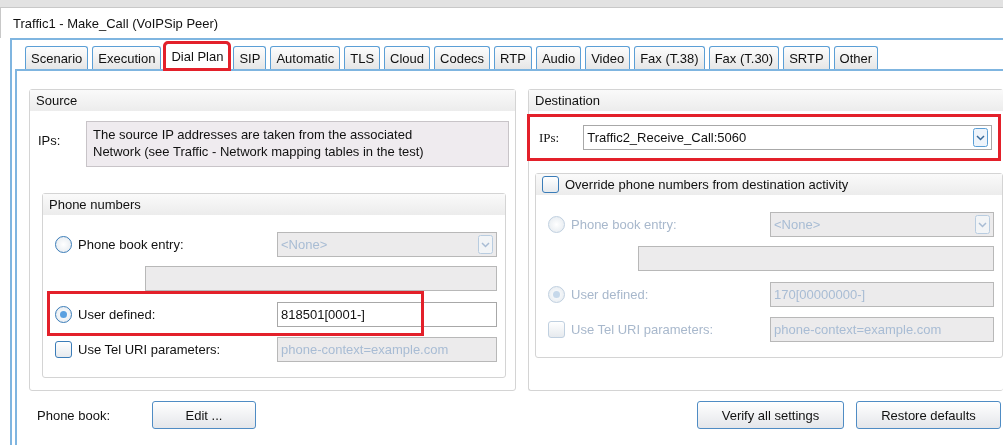 The image size is (1003, 445). What do you see at coordinates (707, 184) in the screenshot?
I see `checkbox-label: Override phone numbers from destination activity` at bounding box center [707, 184].